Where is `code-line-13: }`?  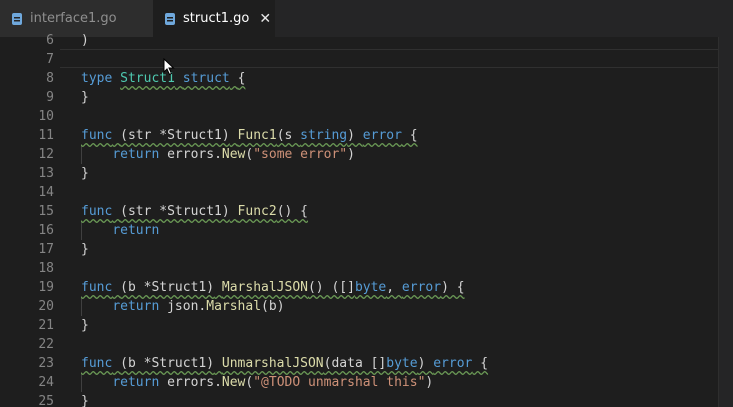 code-line-13: } is located at coordinates (85, 173).